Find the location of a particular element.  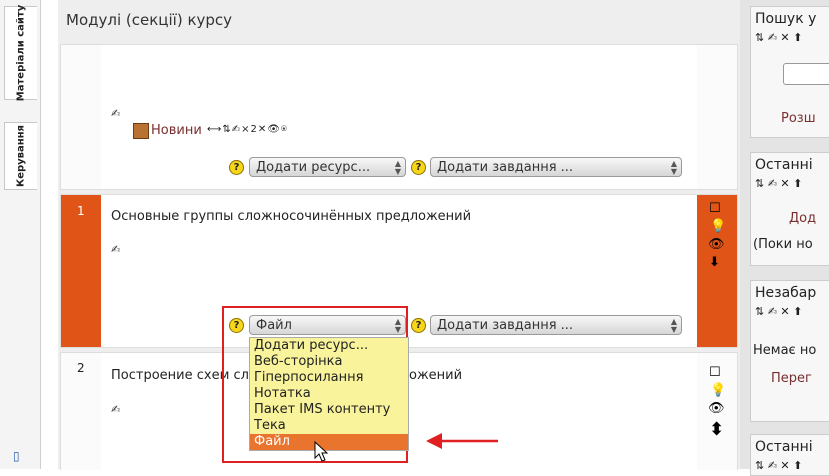

no-events-text: Немає но is located at coordinates (785, 350).